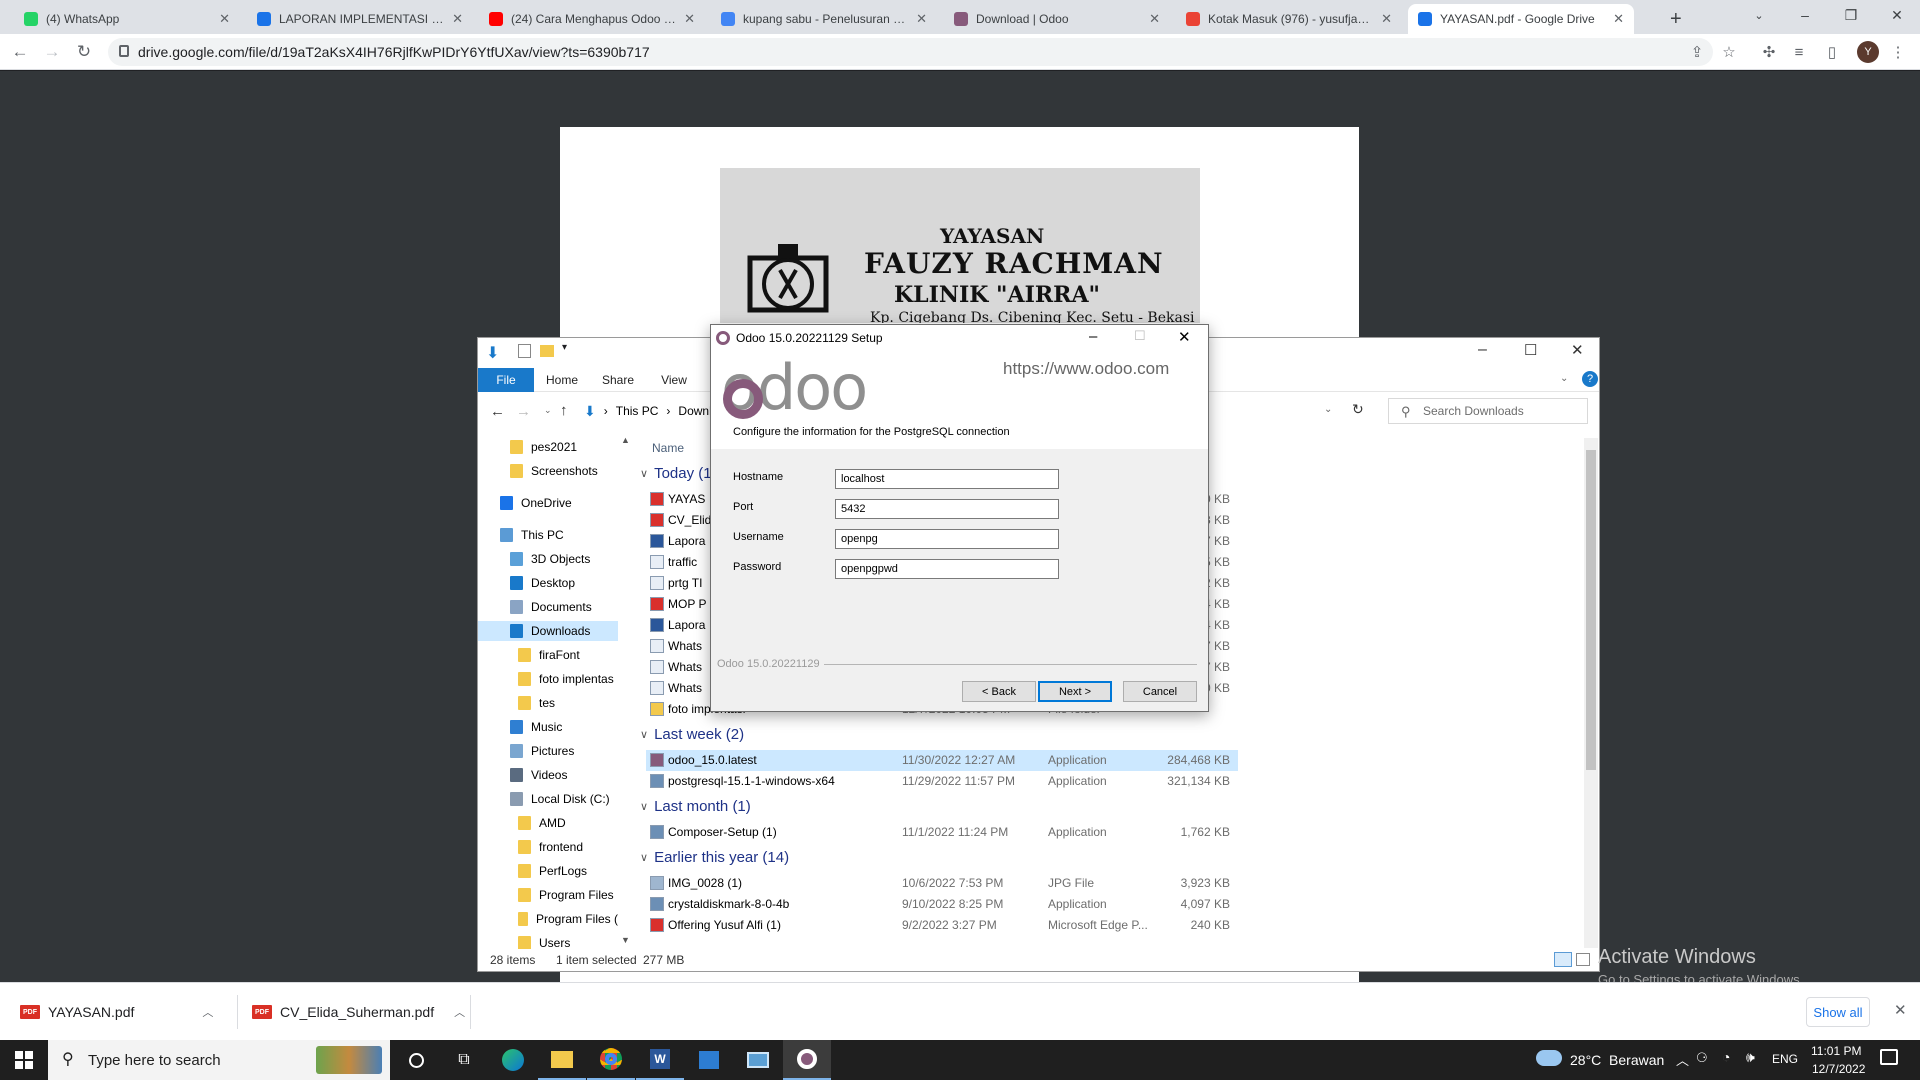 The width and height of the screenshot is (1920, 1080). What do you see at coordinates (1184, 337) in the screenshot?
I see `odoo-close-icon: ✕` at bounding box center [1184, 337].